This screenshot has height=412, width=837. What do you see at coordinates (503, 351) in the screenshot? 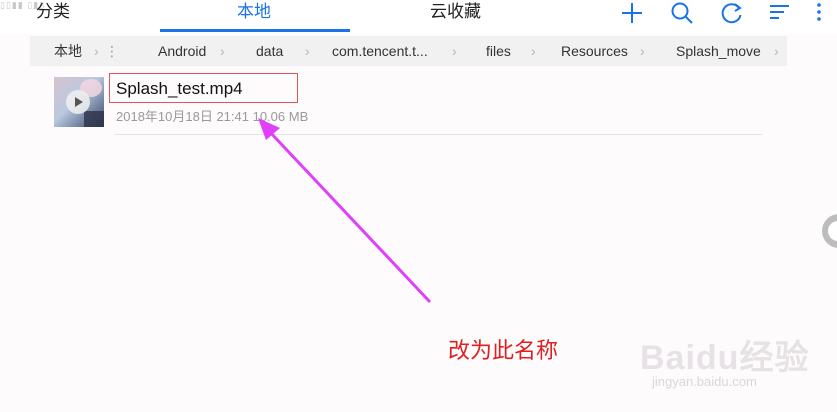
I see `annotation-text: 改为此名称` at bounding box center [503, 351].